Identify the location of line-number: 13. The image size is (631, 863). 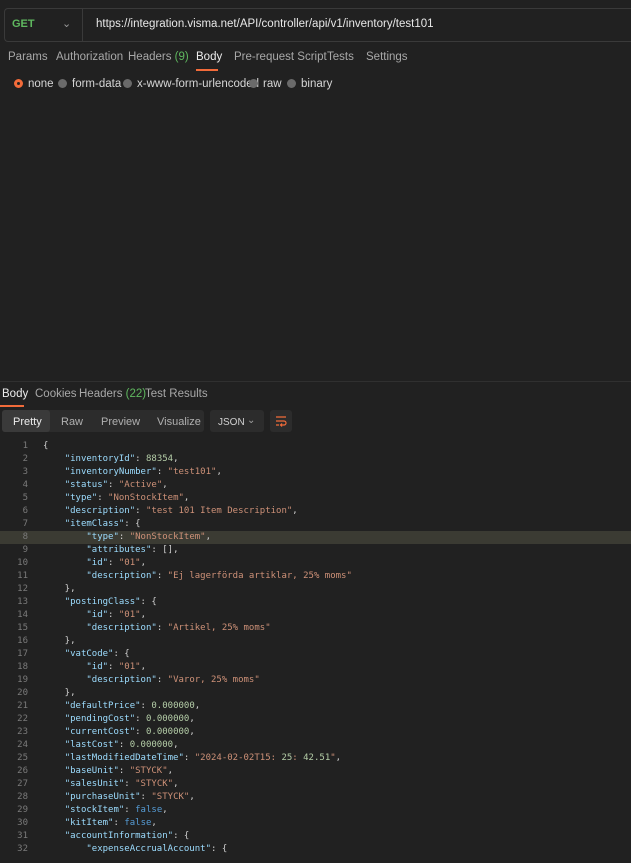
(22, 602).